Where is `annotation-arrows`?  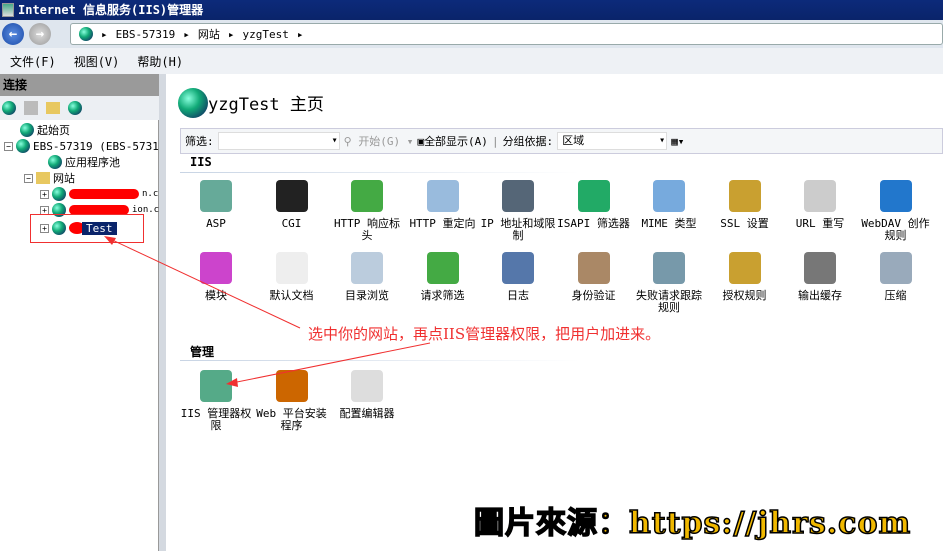
annotation-arrows is located at coordinates (267, 311).